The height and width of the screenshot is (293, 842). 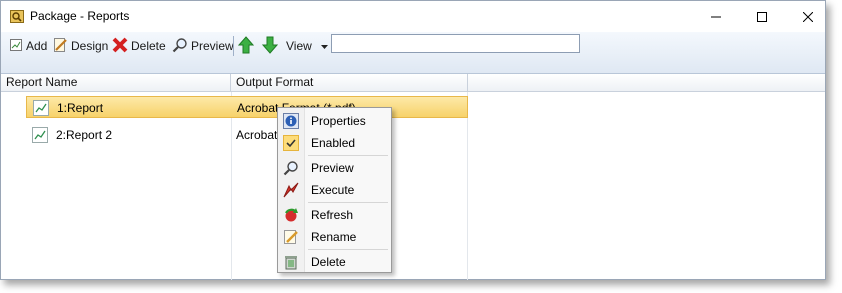 What do you see at coordinates (60, 46) in the screenshot?
I see `design-pencil-icon` at bounding box center [60, 46].